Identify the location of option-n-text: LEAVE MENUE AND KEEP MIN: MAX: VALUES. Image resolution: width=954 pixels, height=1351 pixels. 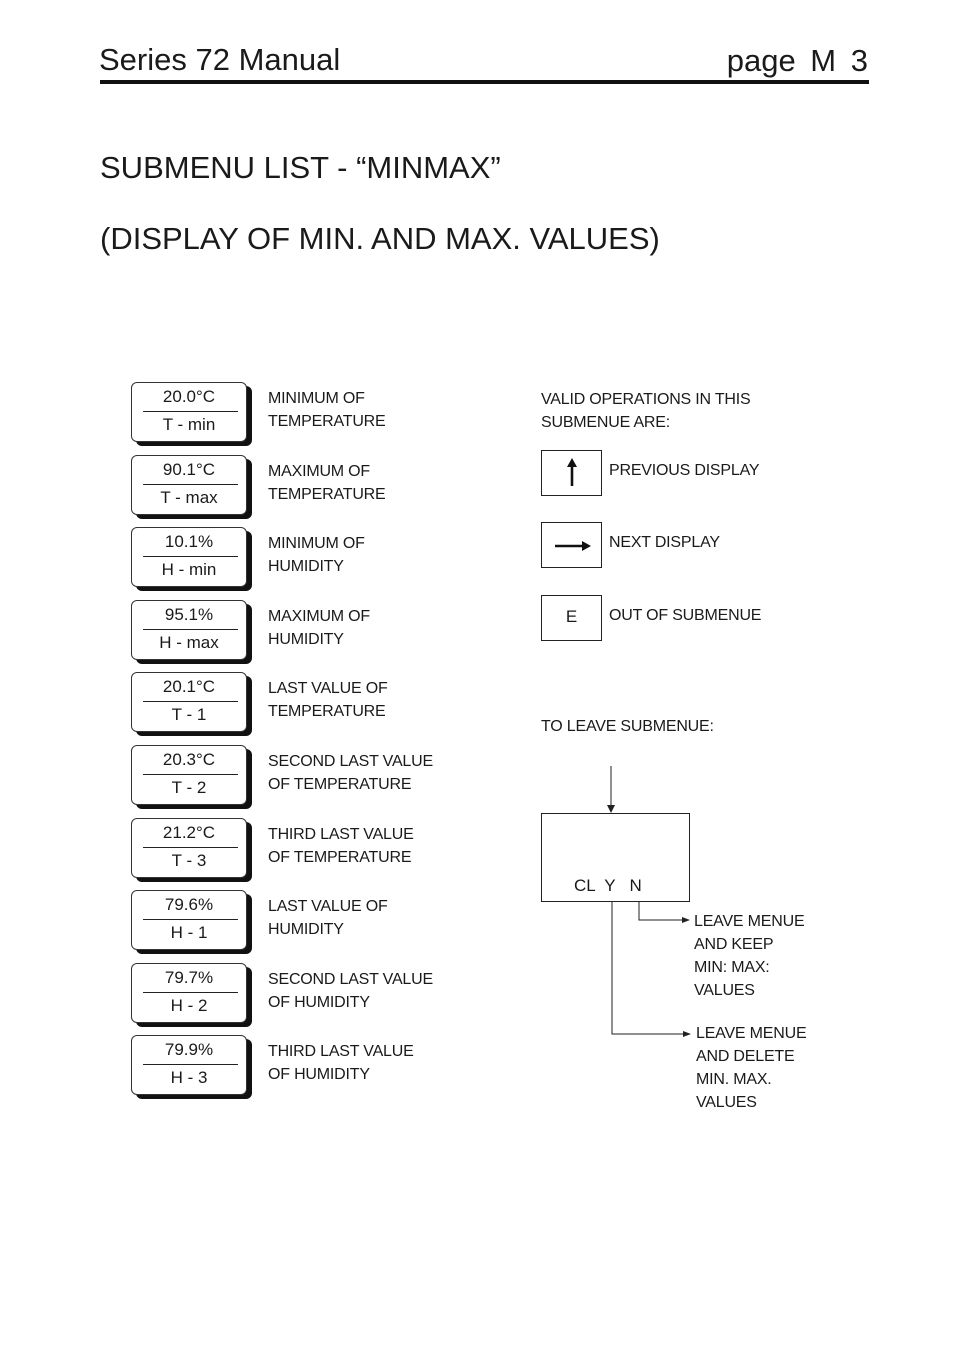
(749, 956).